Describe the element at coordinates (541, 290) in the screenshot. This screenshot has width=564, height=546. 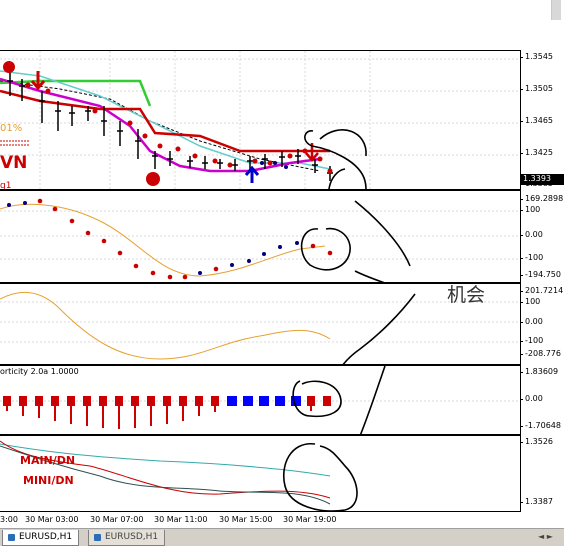
I see `osc2-tick: 201.7214` at that location.